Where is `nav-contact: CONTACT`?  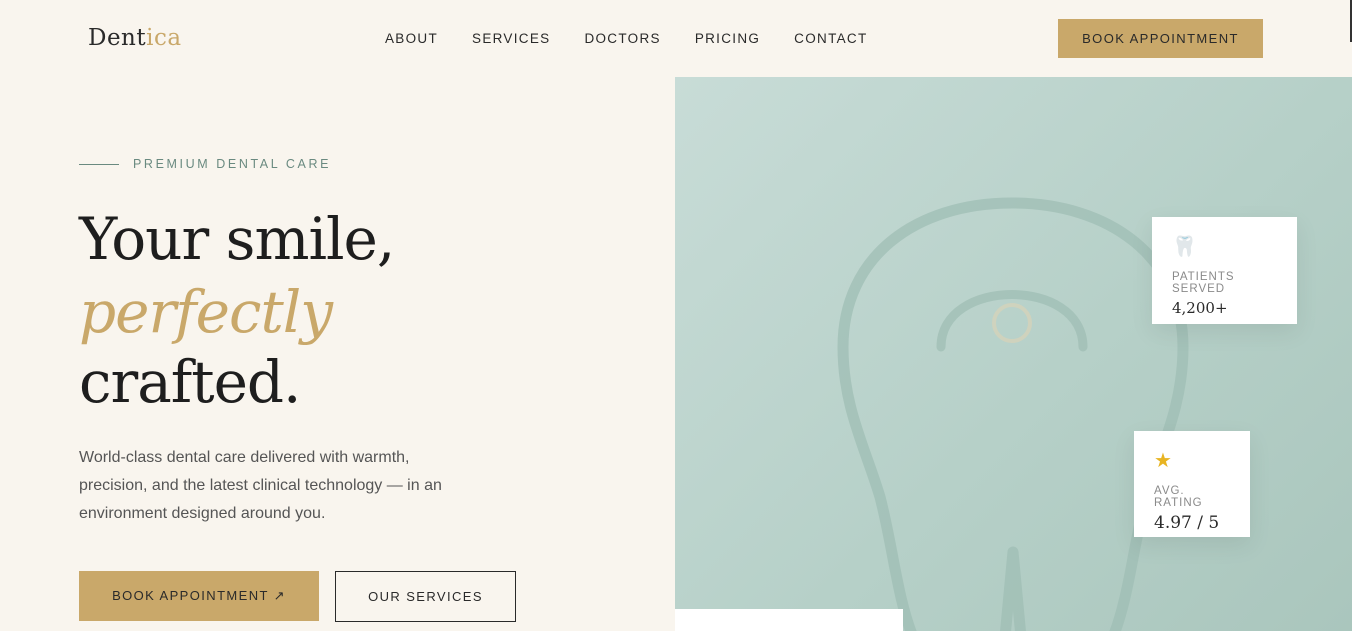
nav-contact: CONTACT is located at coordinates (830, 38).